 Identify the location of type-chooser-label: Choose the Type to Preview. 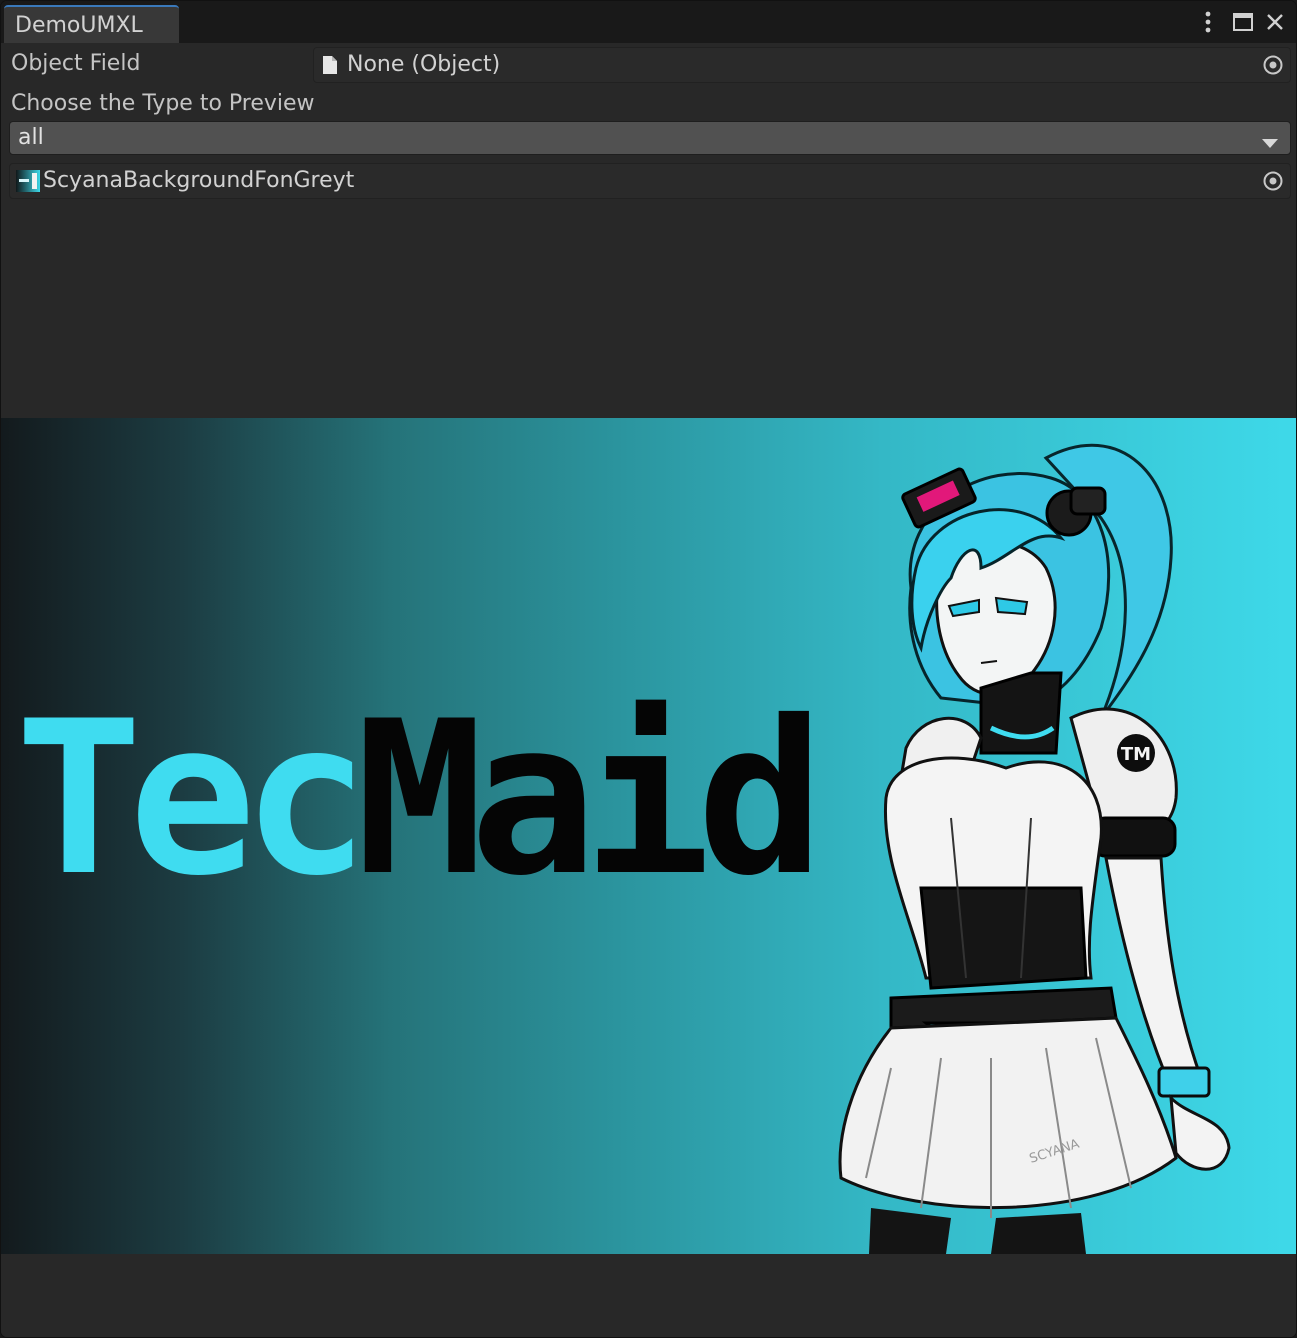
(163, 103).